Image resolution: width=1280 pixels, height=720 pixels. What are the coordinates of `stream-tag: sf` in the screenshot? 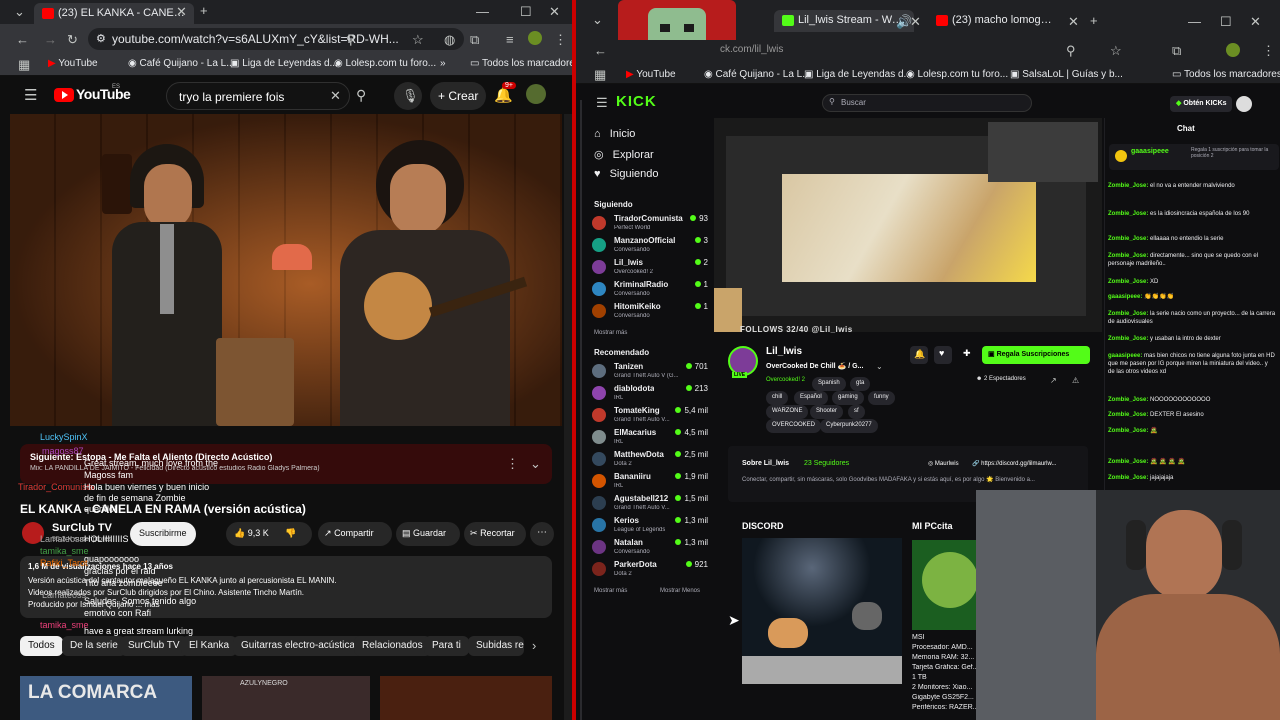 It's located at (856, 412).